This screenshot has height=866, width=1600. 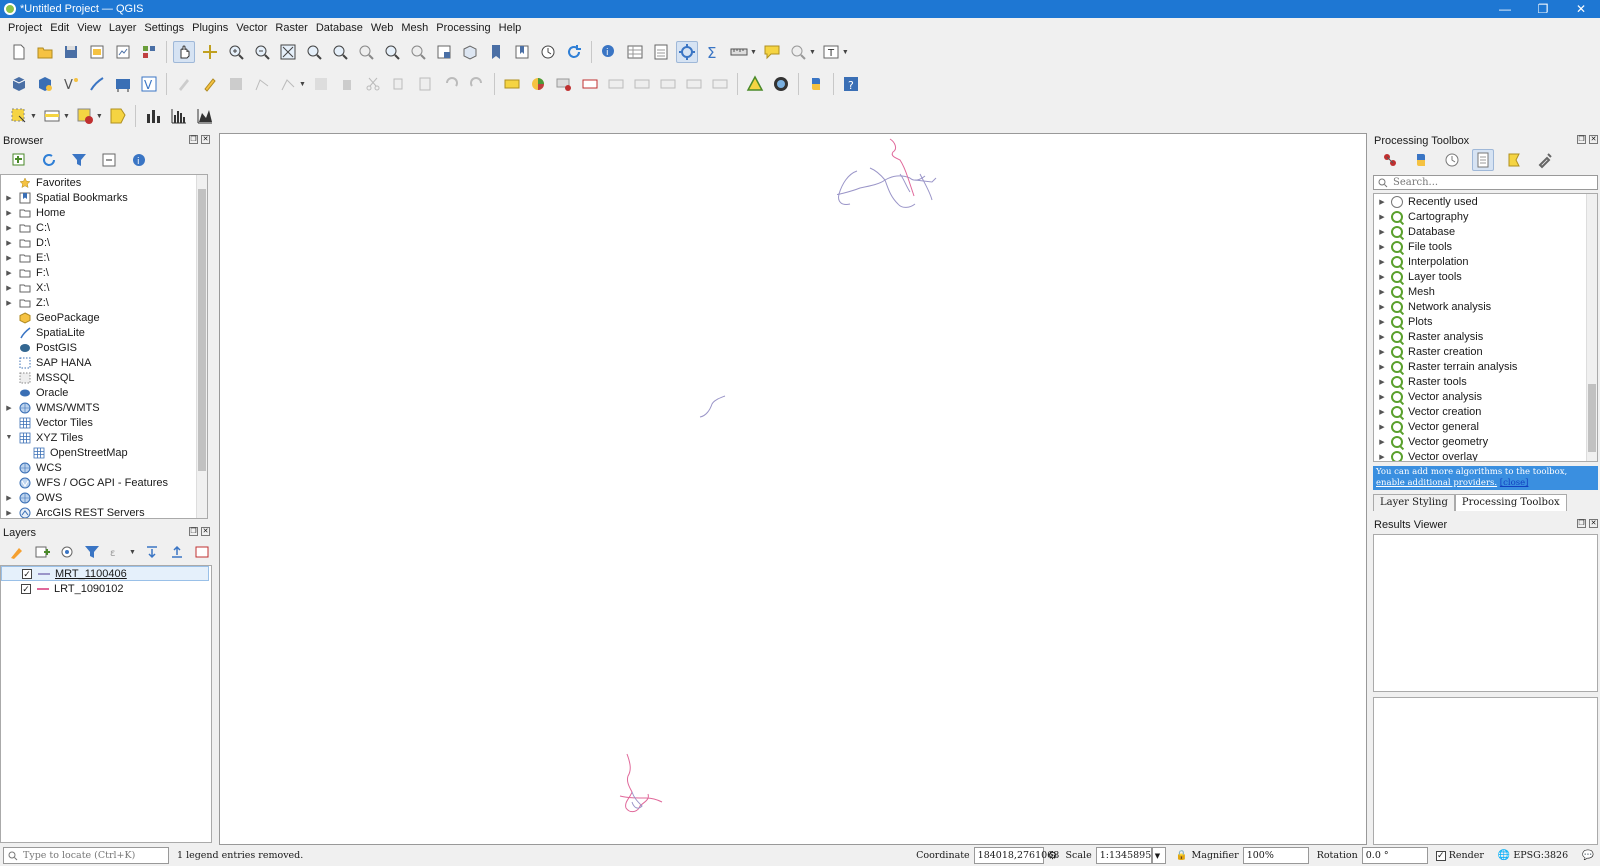 I want to click on browser-item: ▶ Spatial Bookmarks, so click(x=104, y=197).